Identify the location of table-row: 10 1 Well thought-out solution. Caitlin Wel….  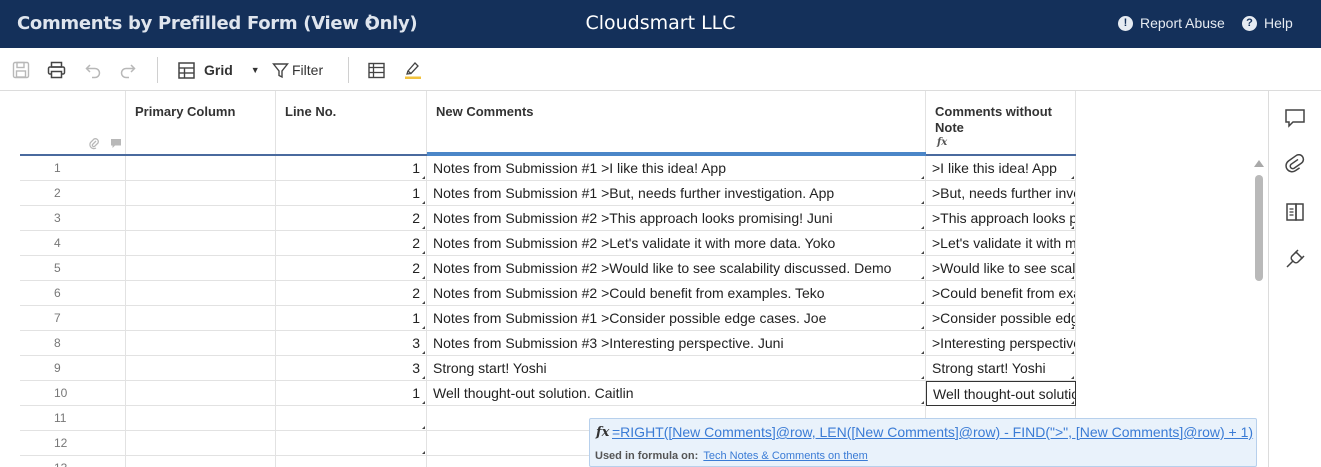
(538, 393).